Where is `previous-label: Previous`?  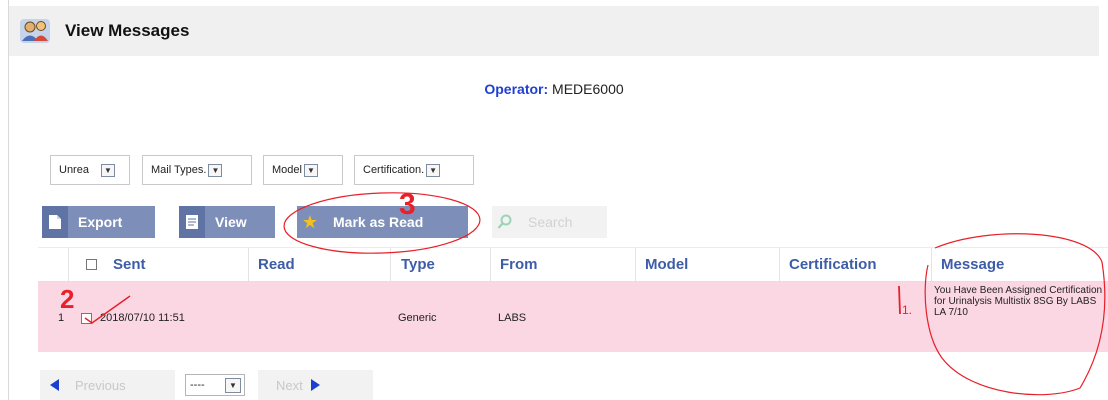
previous-label: Previous is located at coordinates (100, 385).